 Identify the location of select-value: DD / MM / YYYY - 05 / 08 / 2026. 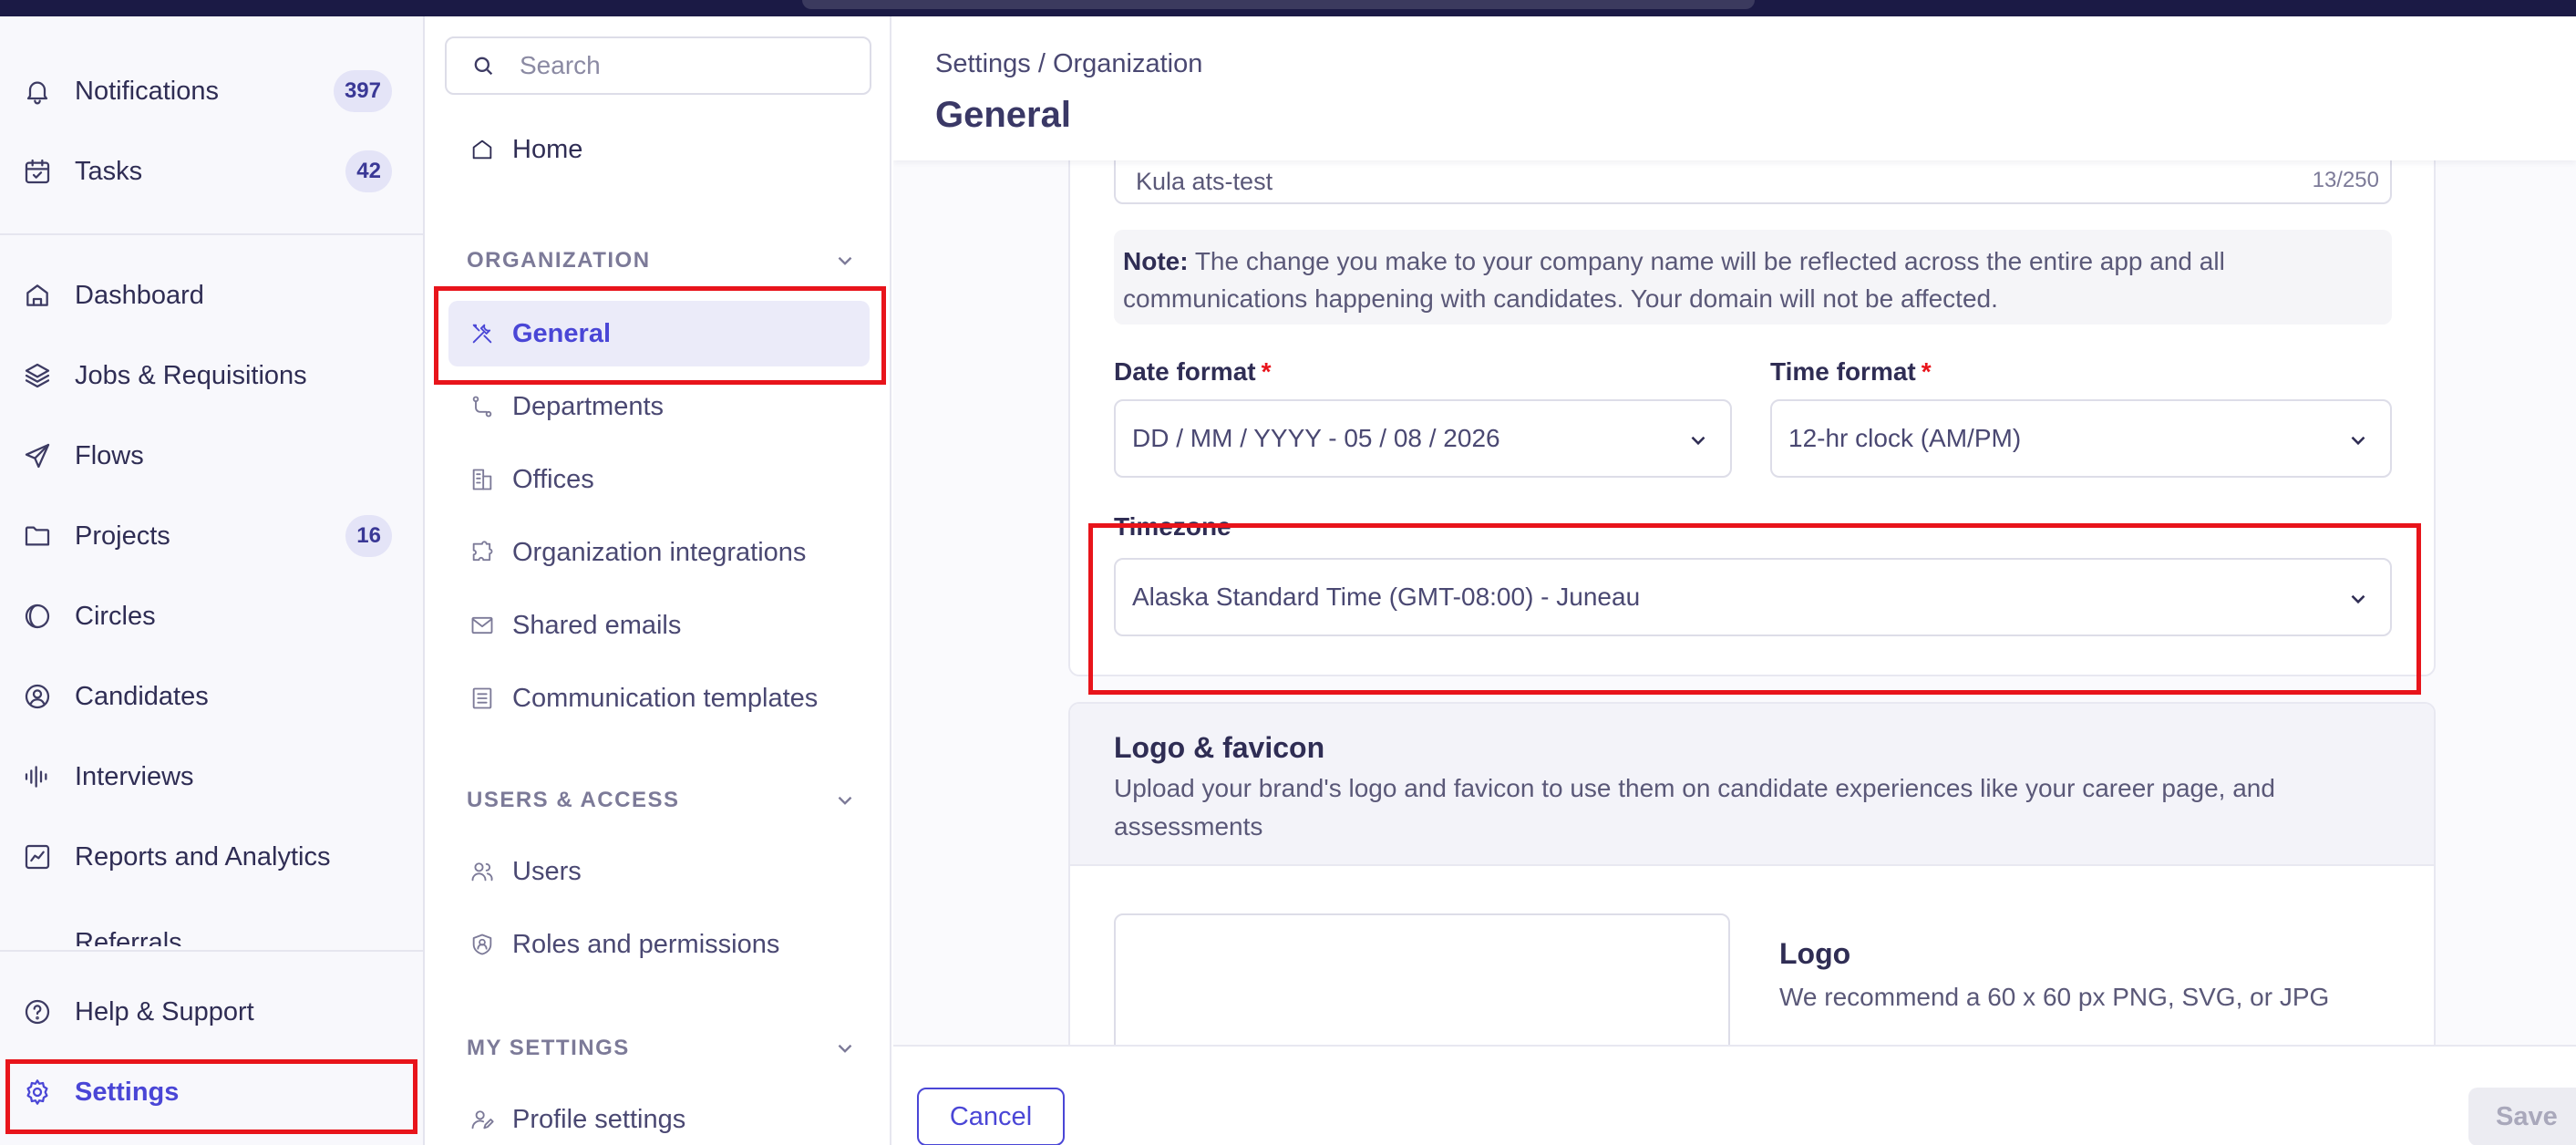
(1316, 438).